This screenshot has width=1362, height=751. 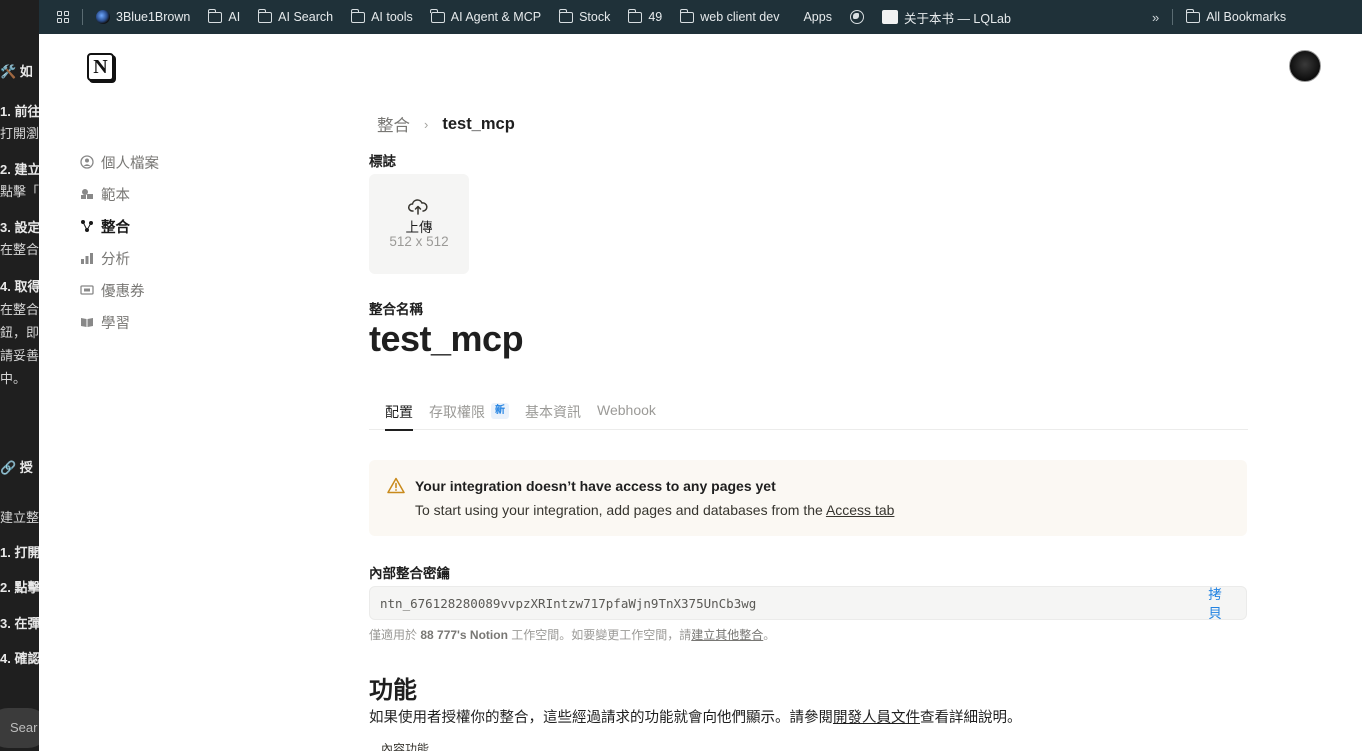 What do you see at coordinates (87, 290) in the screenshot?
I see `coupon-icon` at bounding box center [87, 290].